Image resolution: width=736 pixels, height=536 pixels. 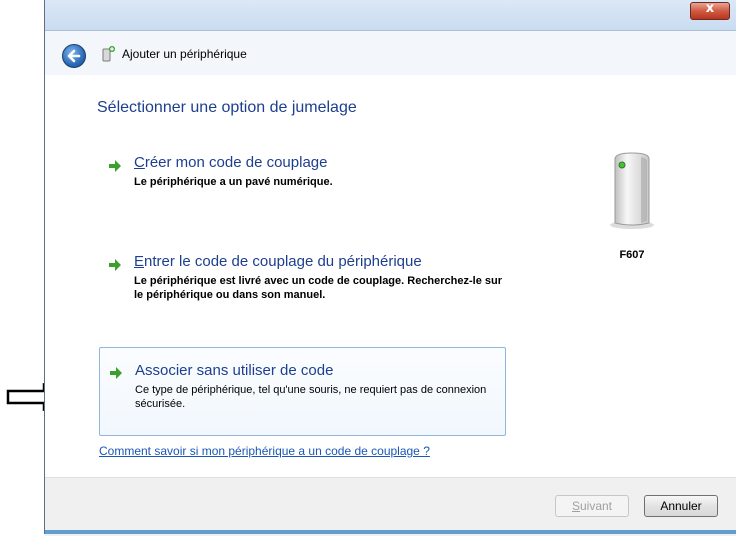 I want to click on next-button-label: uivant, so click(x=596, y=506).